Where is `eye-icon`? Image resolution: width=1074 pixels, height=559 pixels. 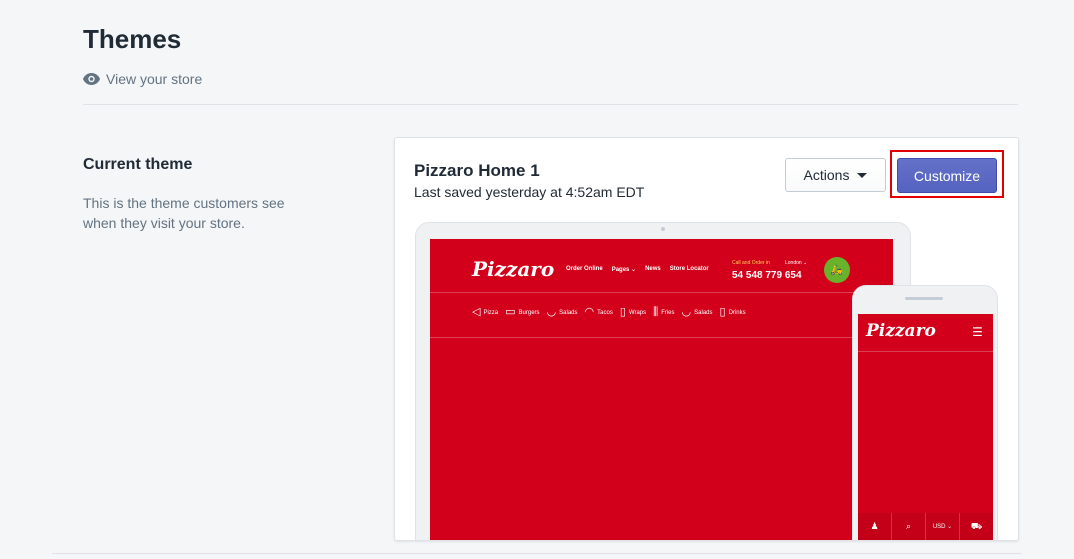
eye-icon is located at coordinates (91, 79).